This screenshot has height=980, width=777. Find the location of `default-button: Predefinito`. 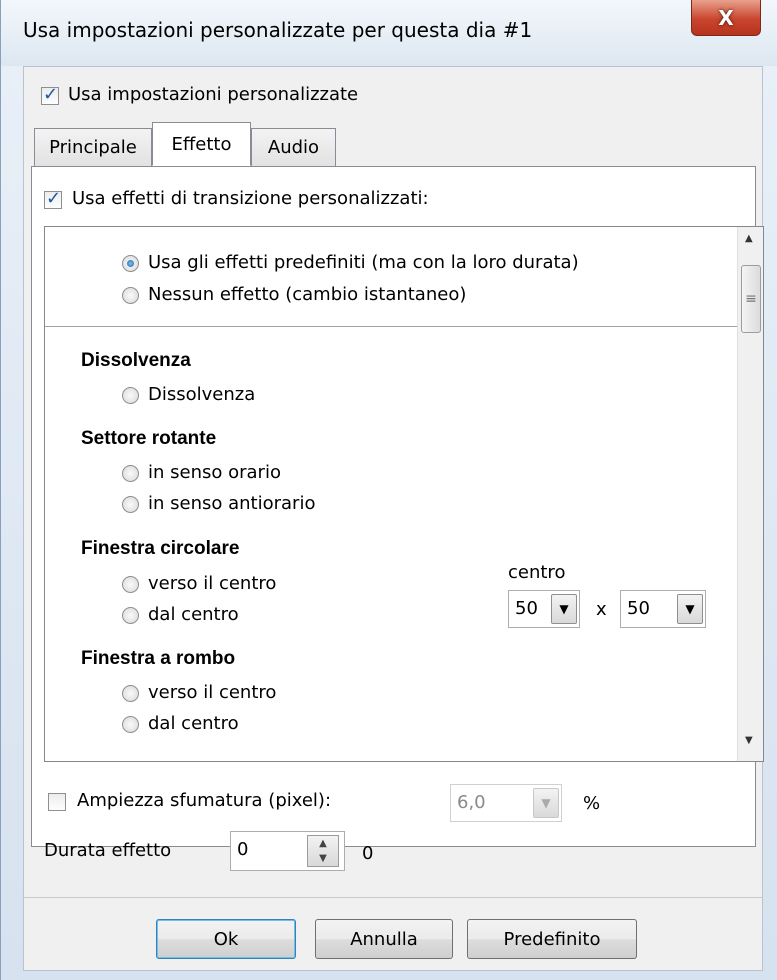

default-button: Predefinito is located at coordinates (552, 939).